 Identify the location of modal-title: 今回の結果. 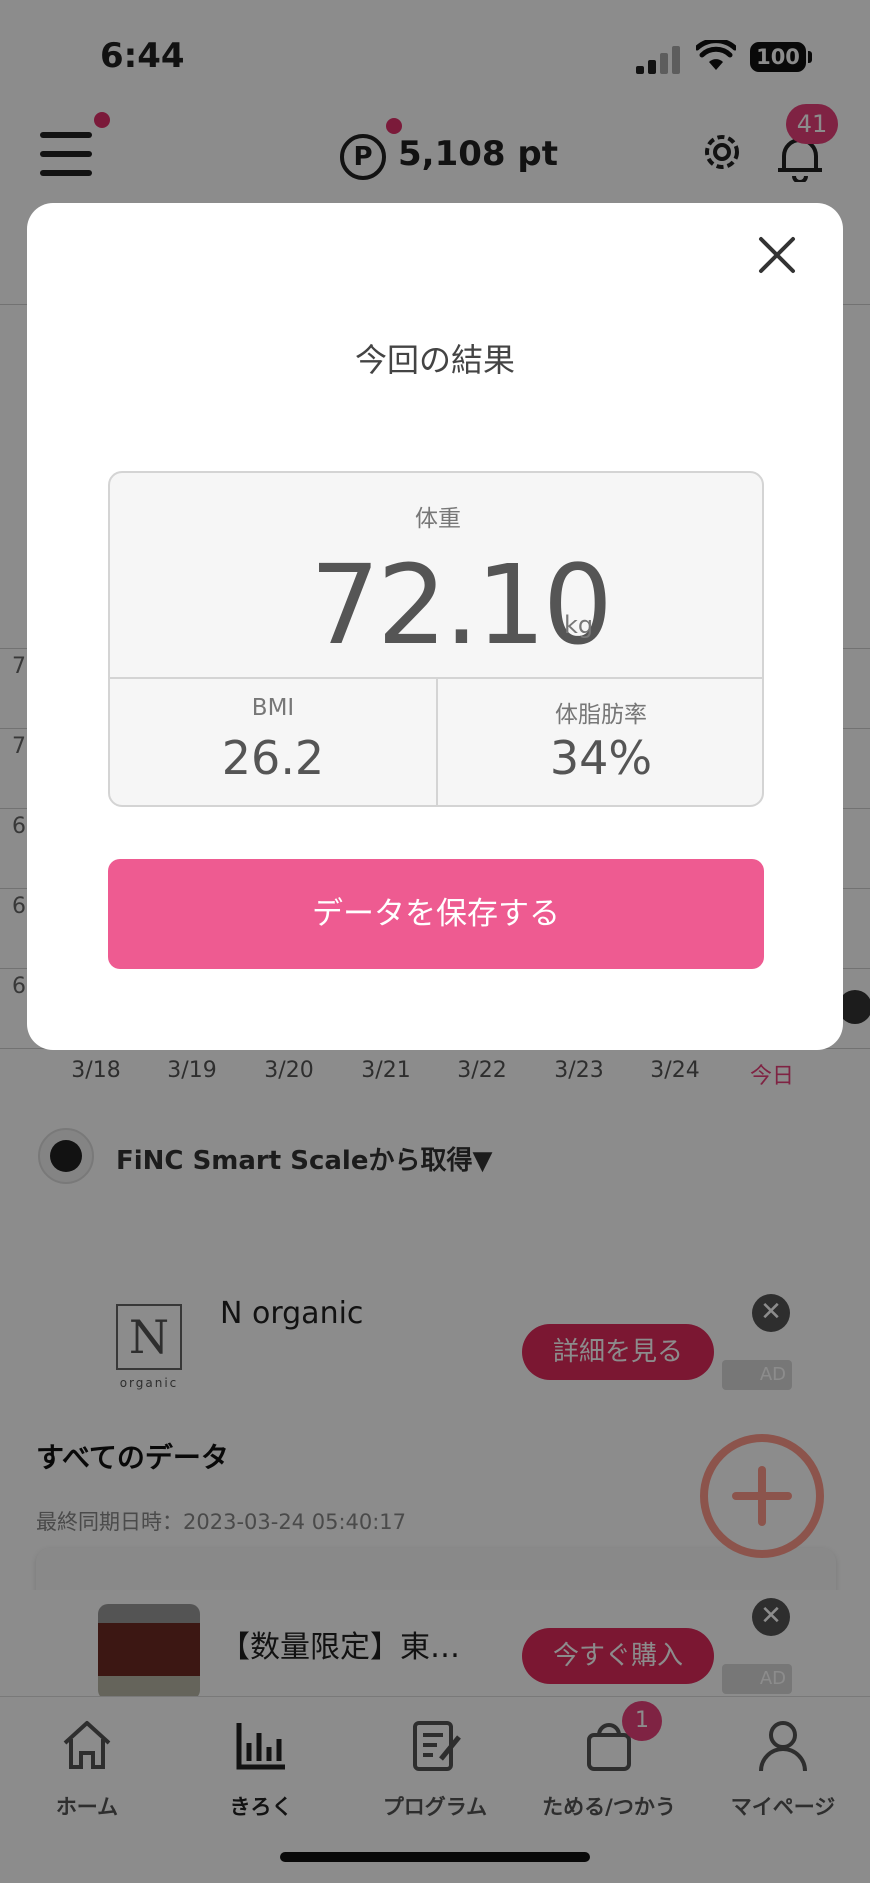
(434, 360).